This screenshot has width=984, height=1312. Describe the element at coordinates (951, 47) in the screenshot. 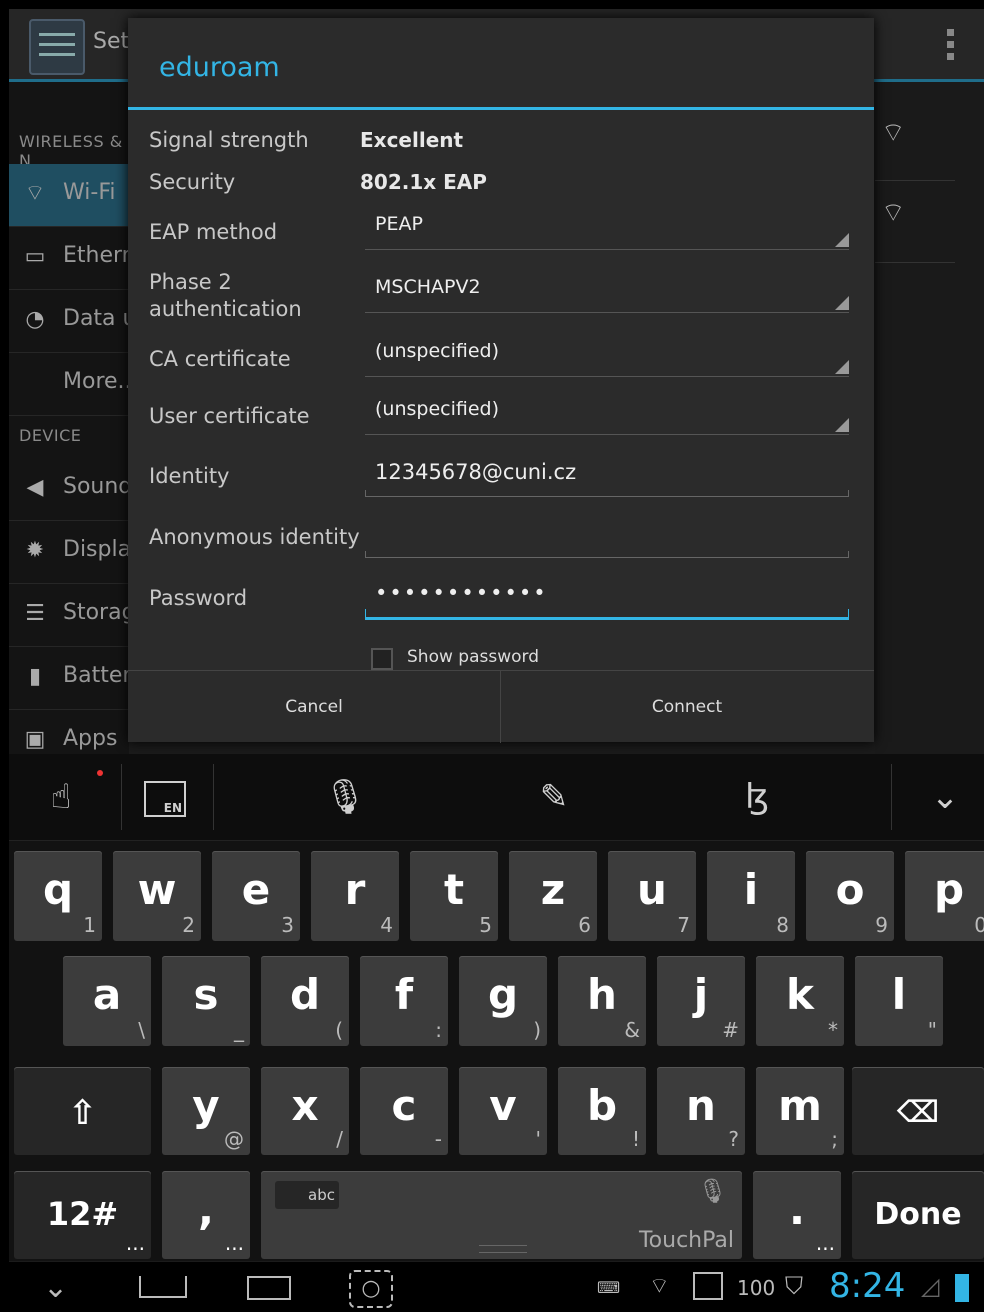

I see `overflow-menu-icon` at that location.